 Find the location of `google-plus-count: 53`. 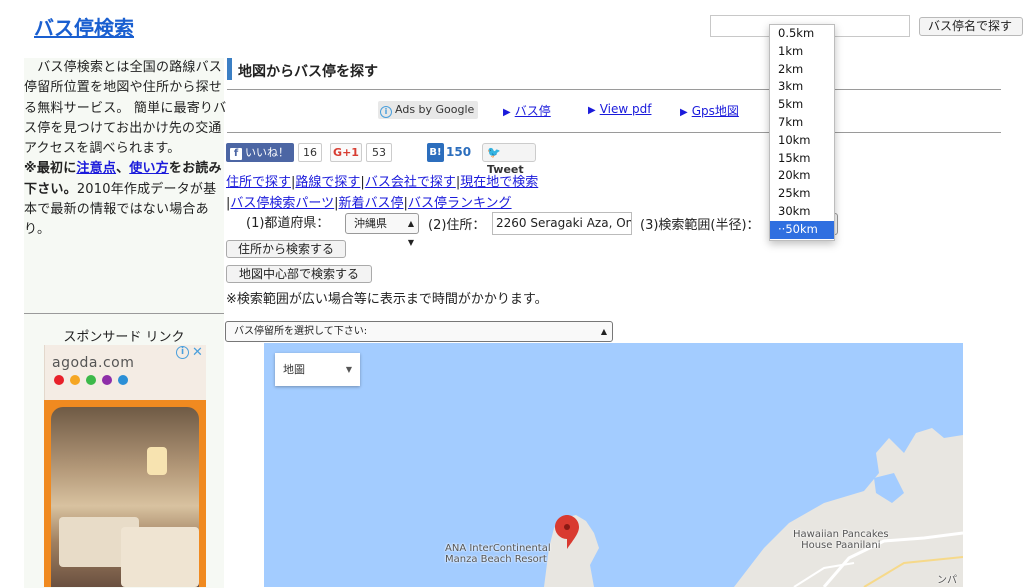

google-plus-count: 53 is located at coordinates (379, 152).